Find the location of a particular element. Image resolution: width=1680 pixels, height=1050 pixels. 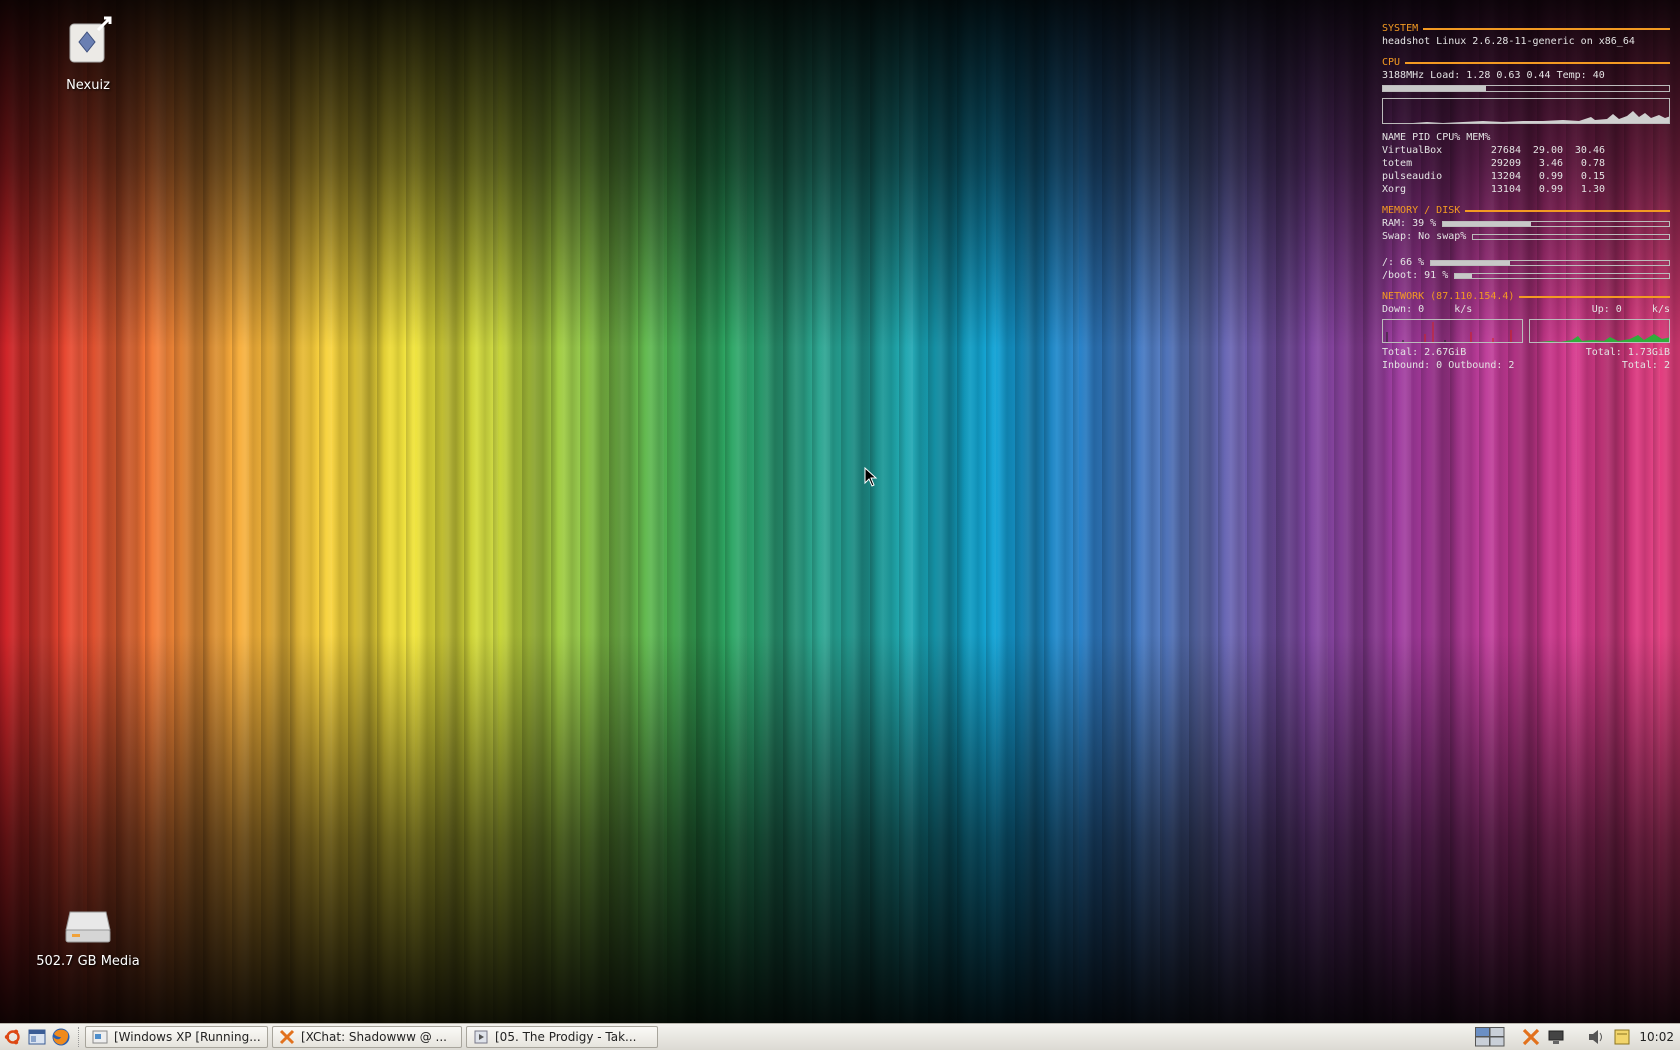

connections-row: Inbound: 0 Outbound: 2 Total: 2 is located at coordinates (1526, 365).